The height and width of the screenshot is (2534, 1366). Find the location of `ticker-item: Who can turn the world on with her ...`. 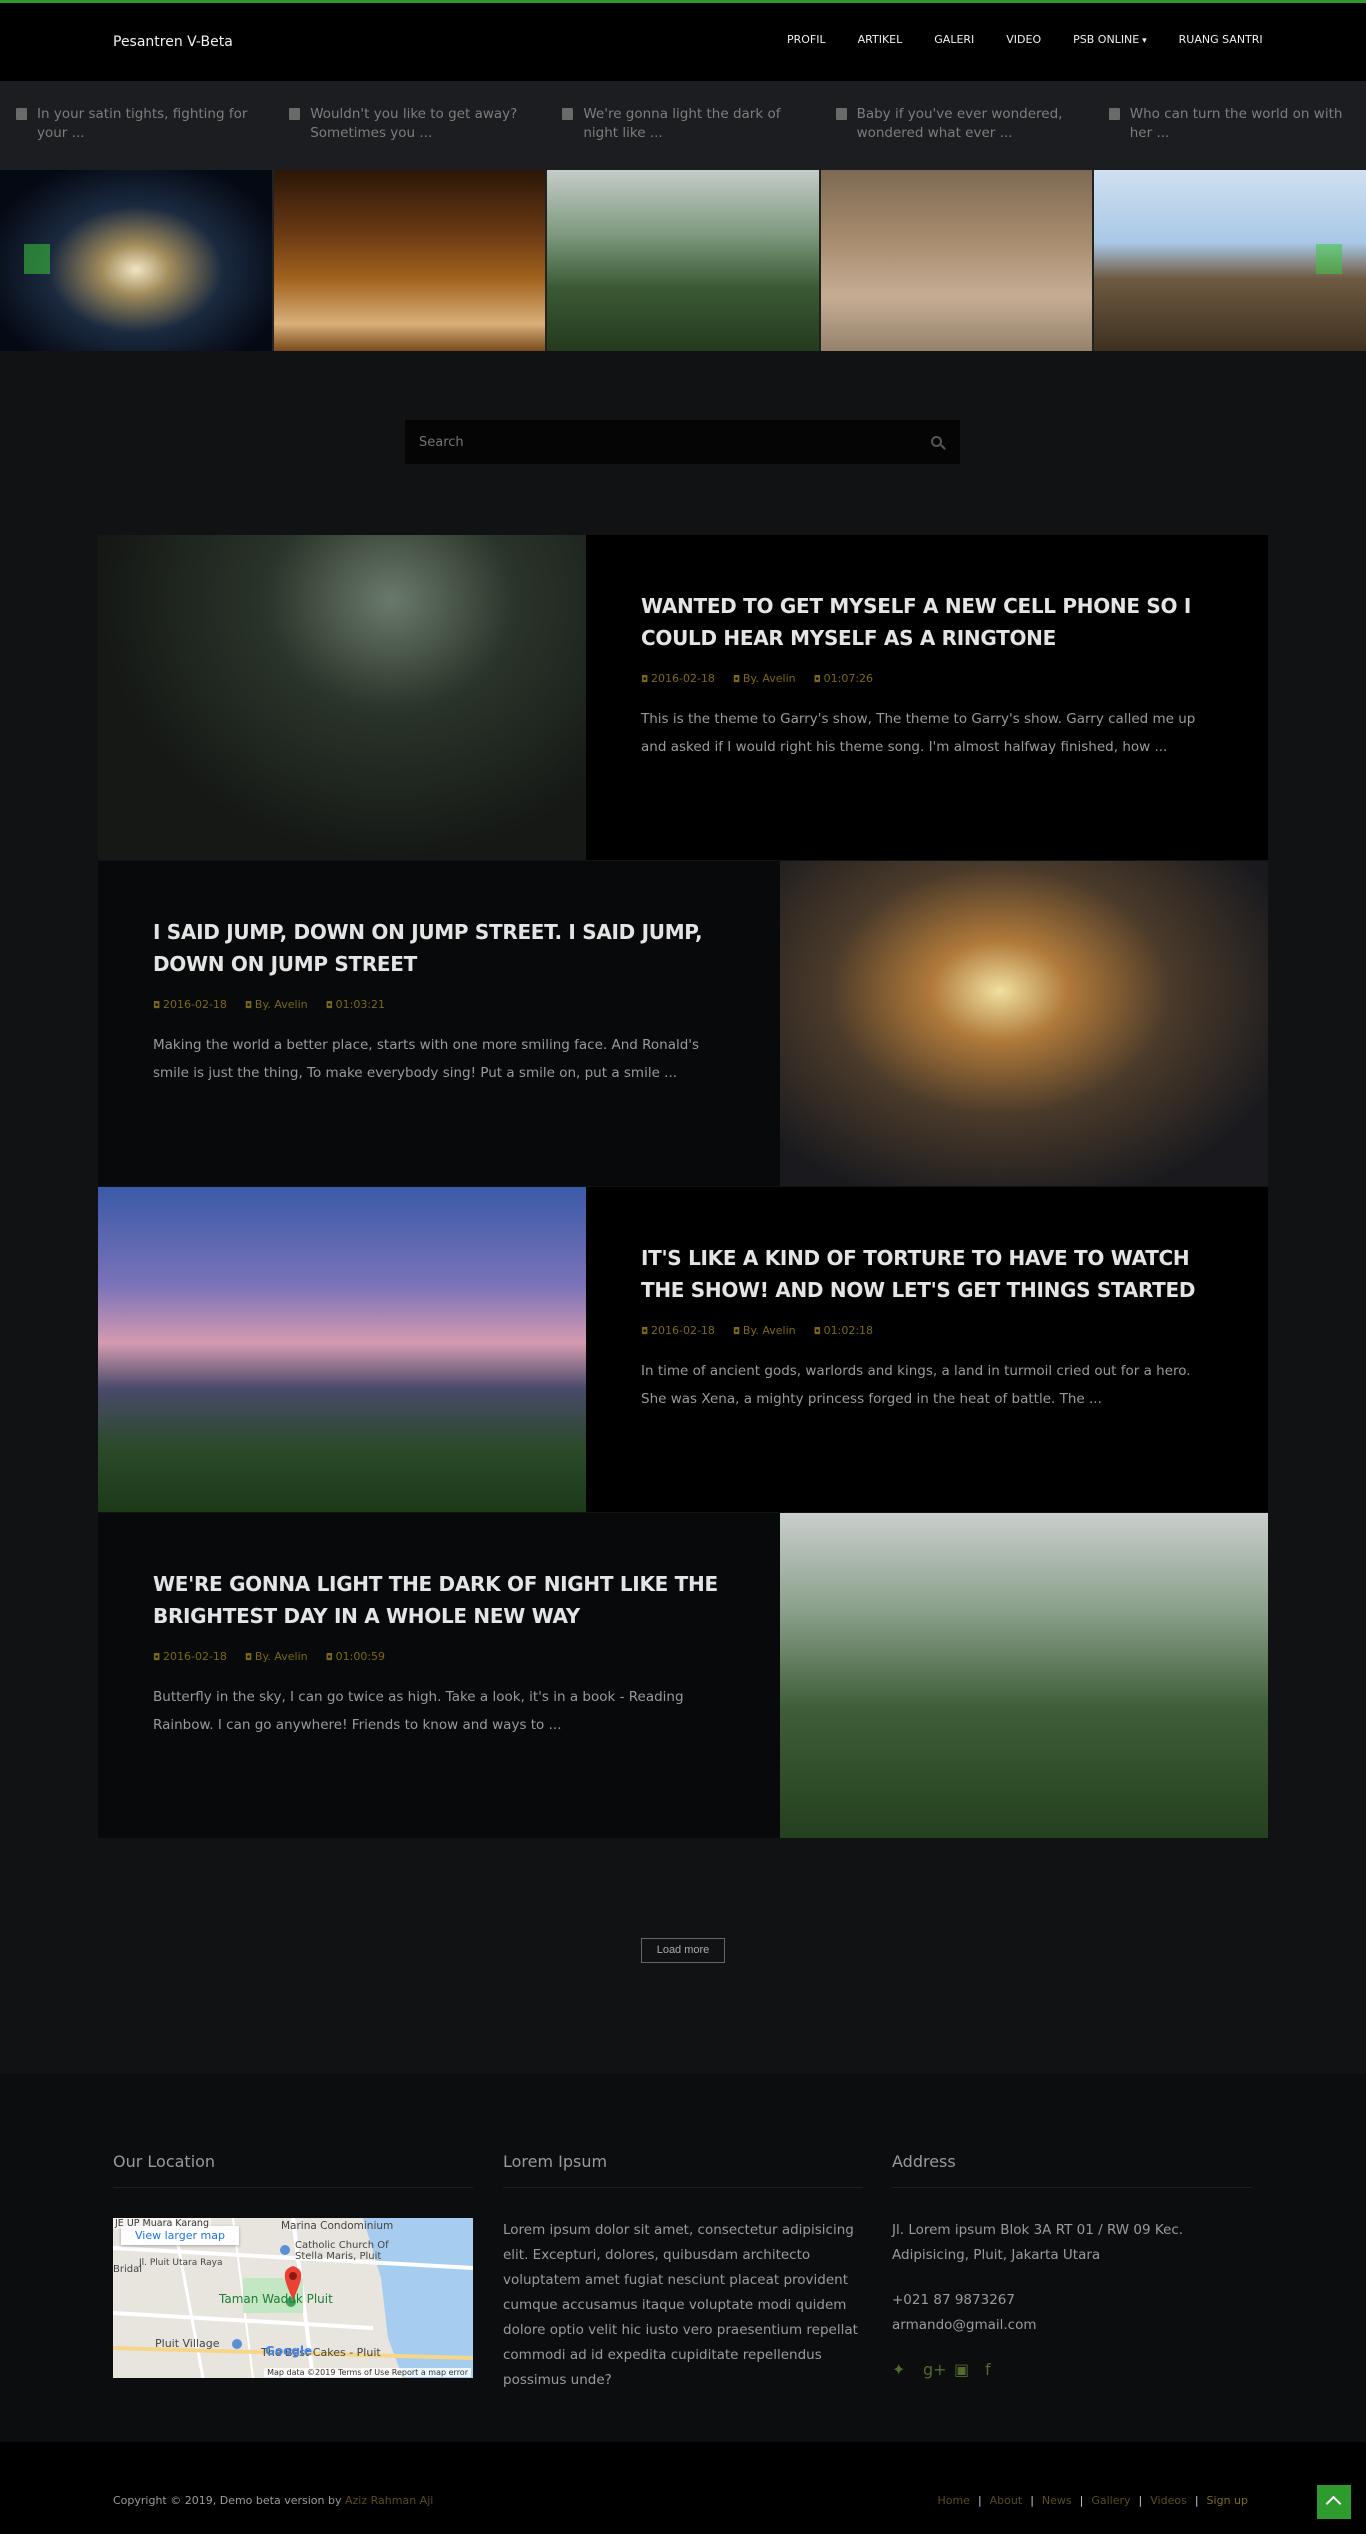

ticker-item: Who can turn the world on with her ... is located at coordinates (1229, 125).